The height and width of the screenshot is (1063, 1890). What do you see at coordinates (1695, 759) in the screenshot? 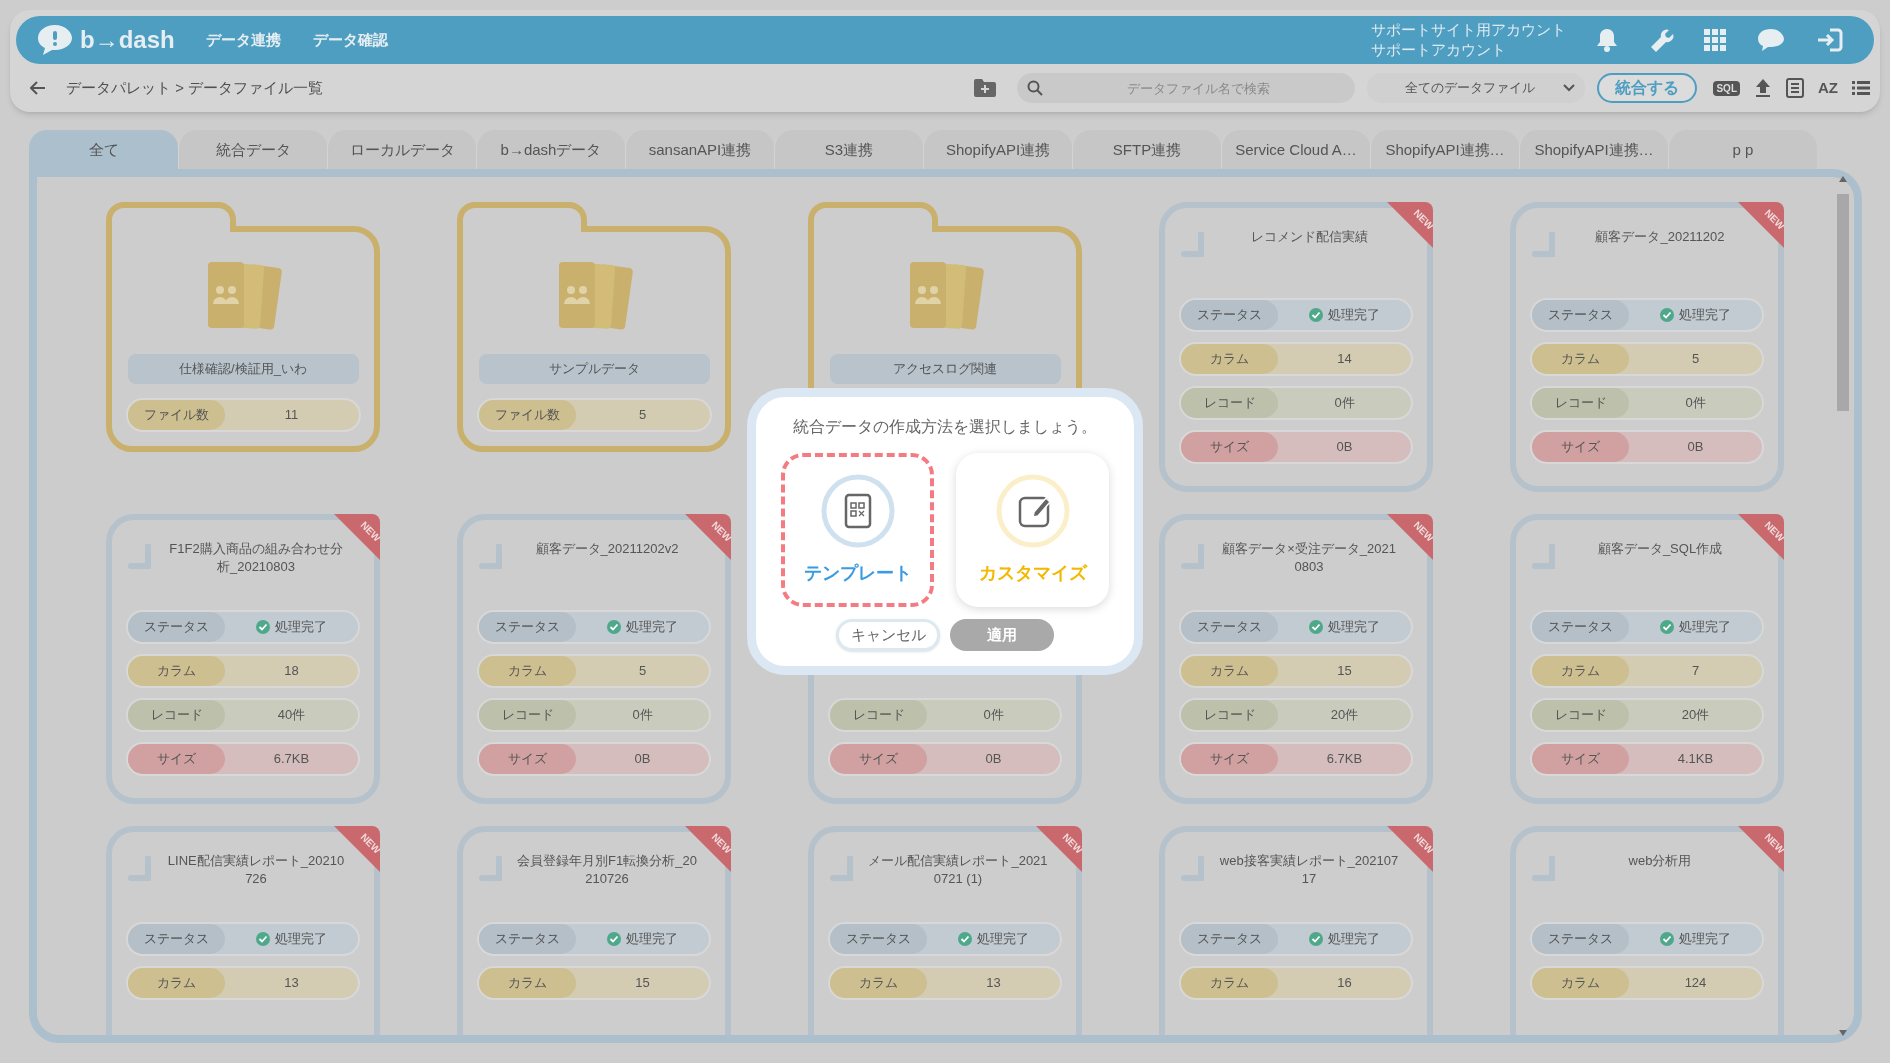
I see `stat-value-text: 4.1KB` at bounding box center [1695, 759].